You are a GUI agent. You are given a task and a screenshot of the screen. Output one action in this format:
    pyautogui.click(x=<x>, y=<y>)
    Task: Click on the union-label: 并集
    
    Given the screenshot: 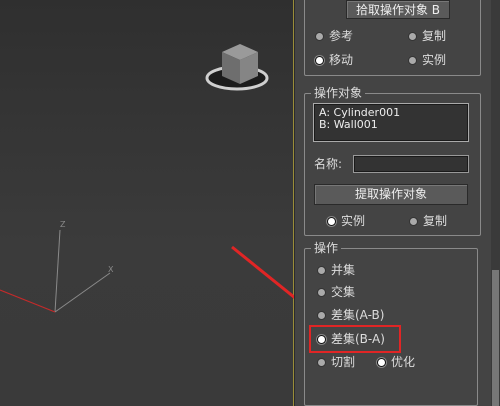 What is the action you would take?
    pyautogui.click(x=343, y=270)
    